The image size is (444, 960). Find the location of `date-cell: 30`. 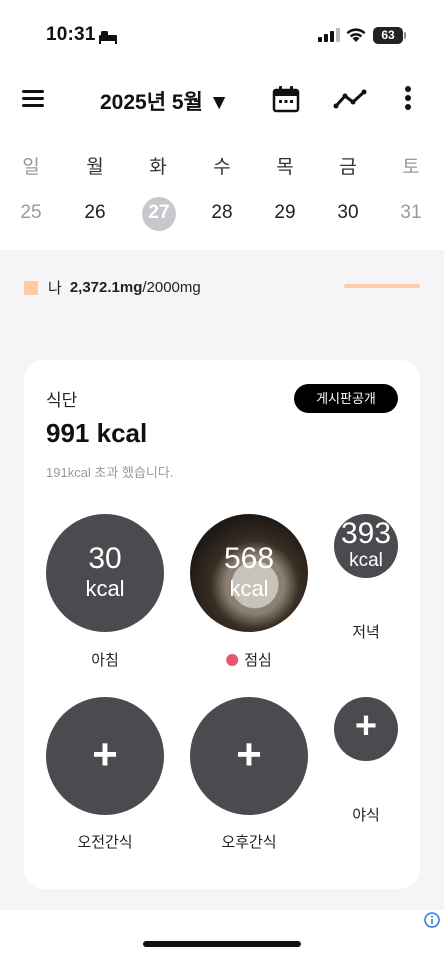

date-cell: 30 is located at coordinates (348, 213).